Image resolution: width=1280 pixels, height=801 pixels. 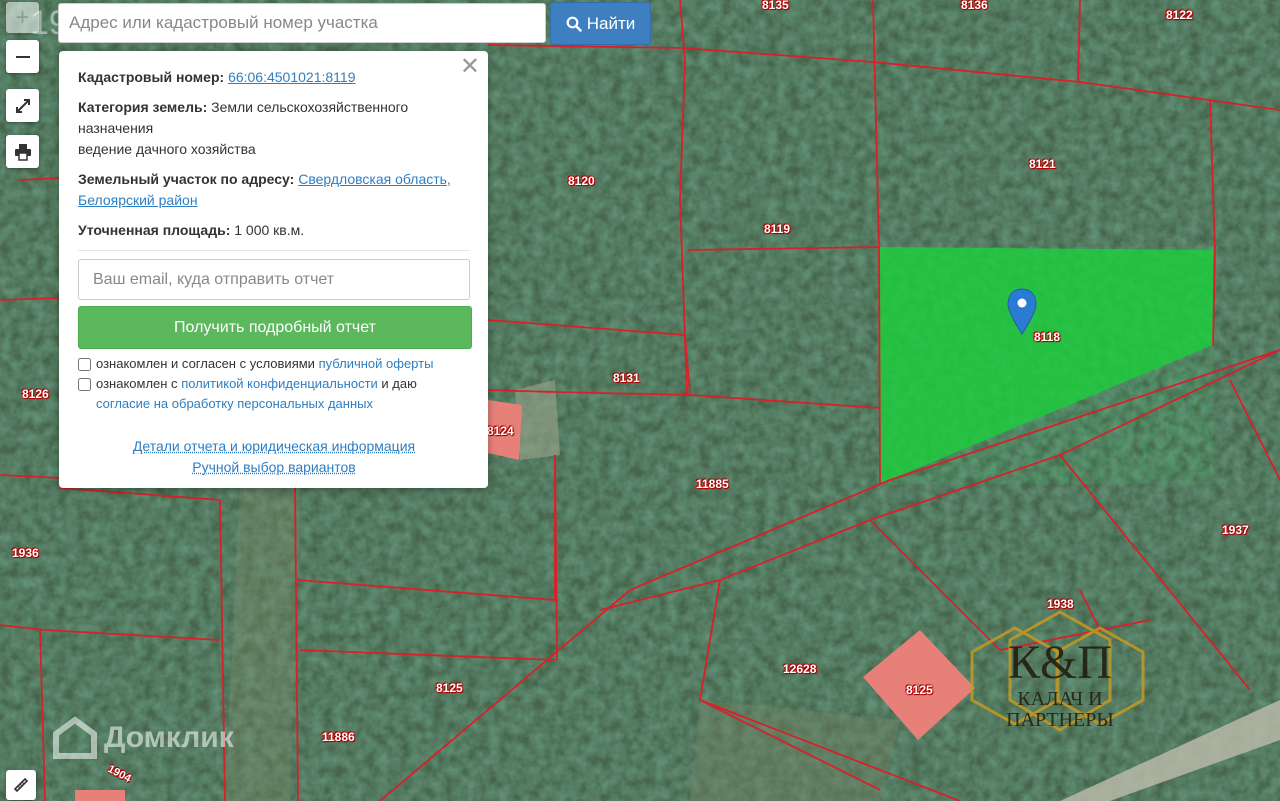 What do you see at coordinates (291, 77) in the screenshot?
I see `cadastral-number-link: 66:06:4501021:8119` at bounding box center [291, 77].